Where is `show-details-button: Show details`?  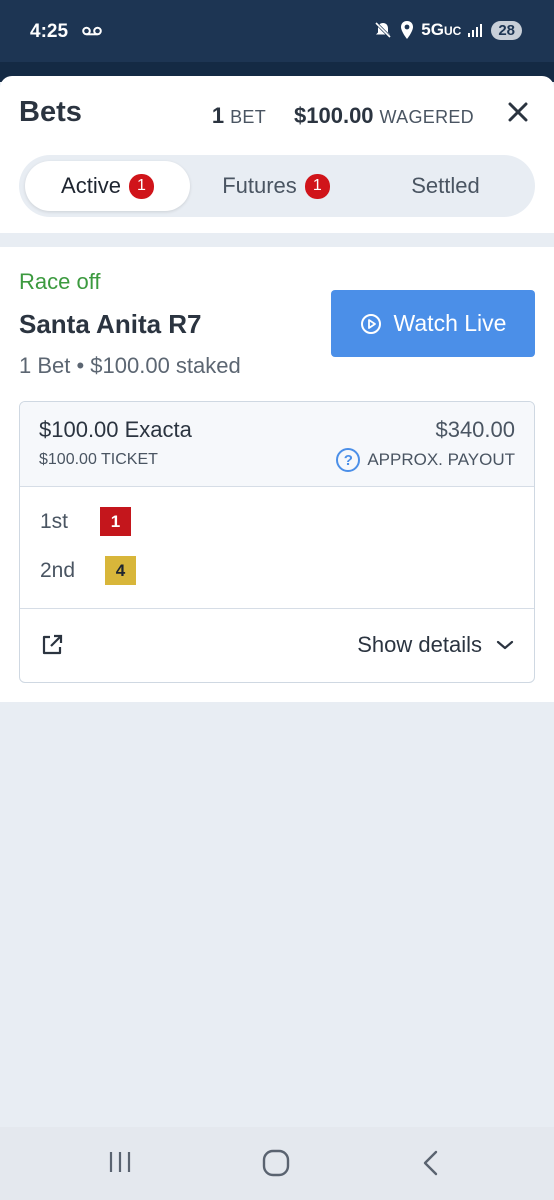 show-details-button: Show details is located at coordinates (435, 645).